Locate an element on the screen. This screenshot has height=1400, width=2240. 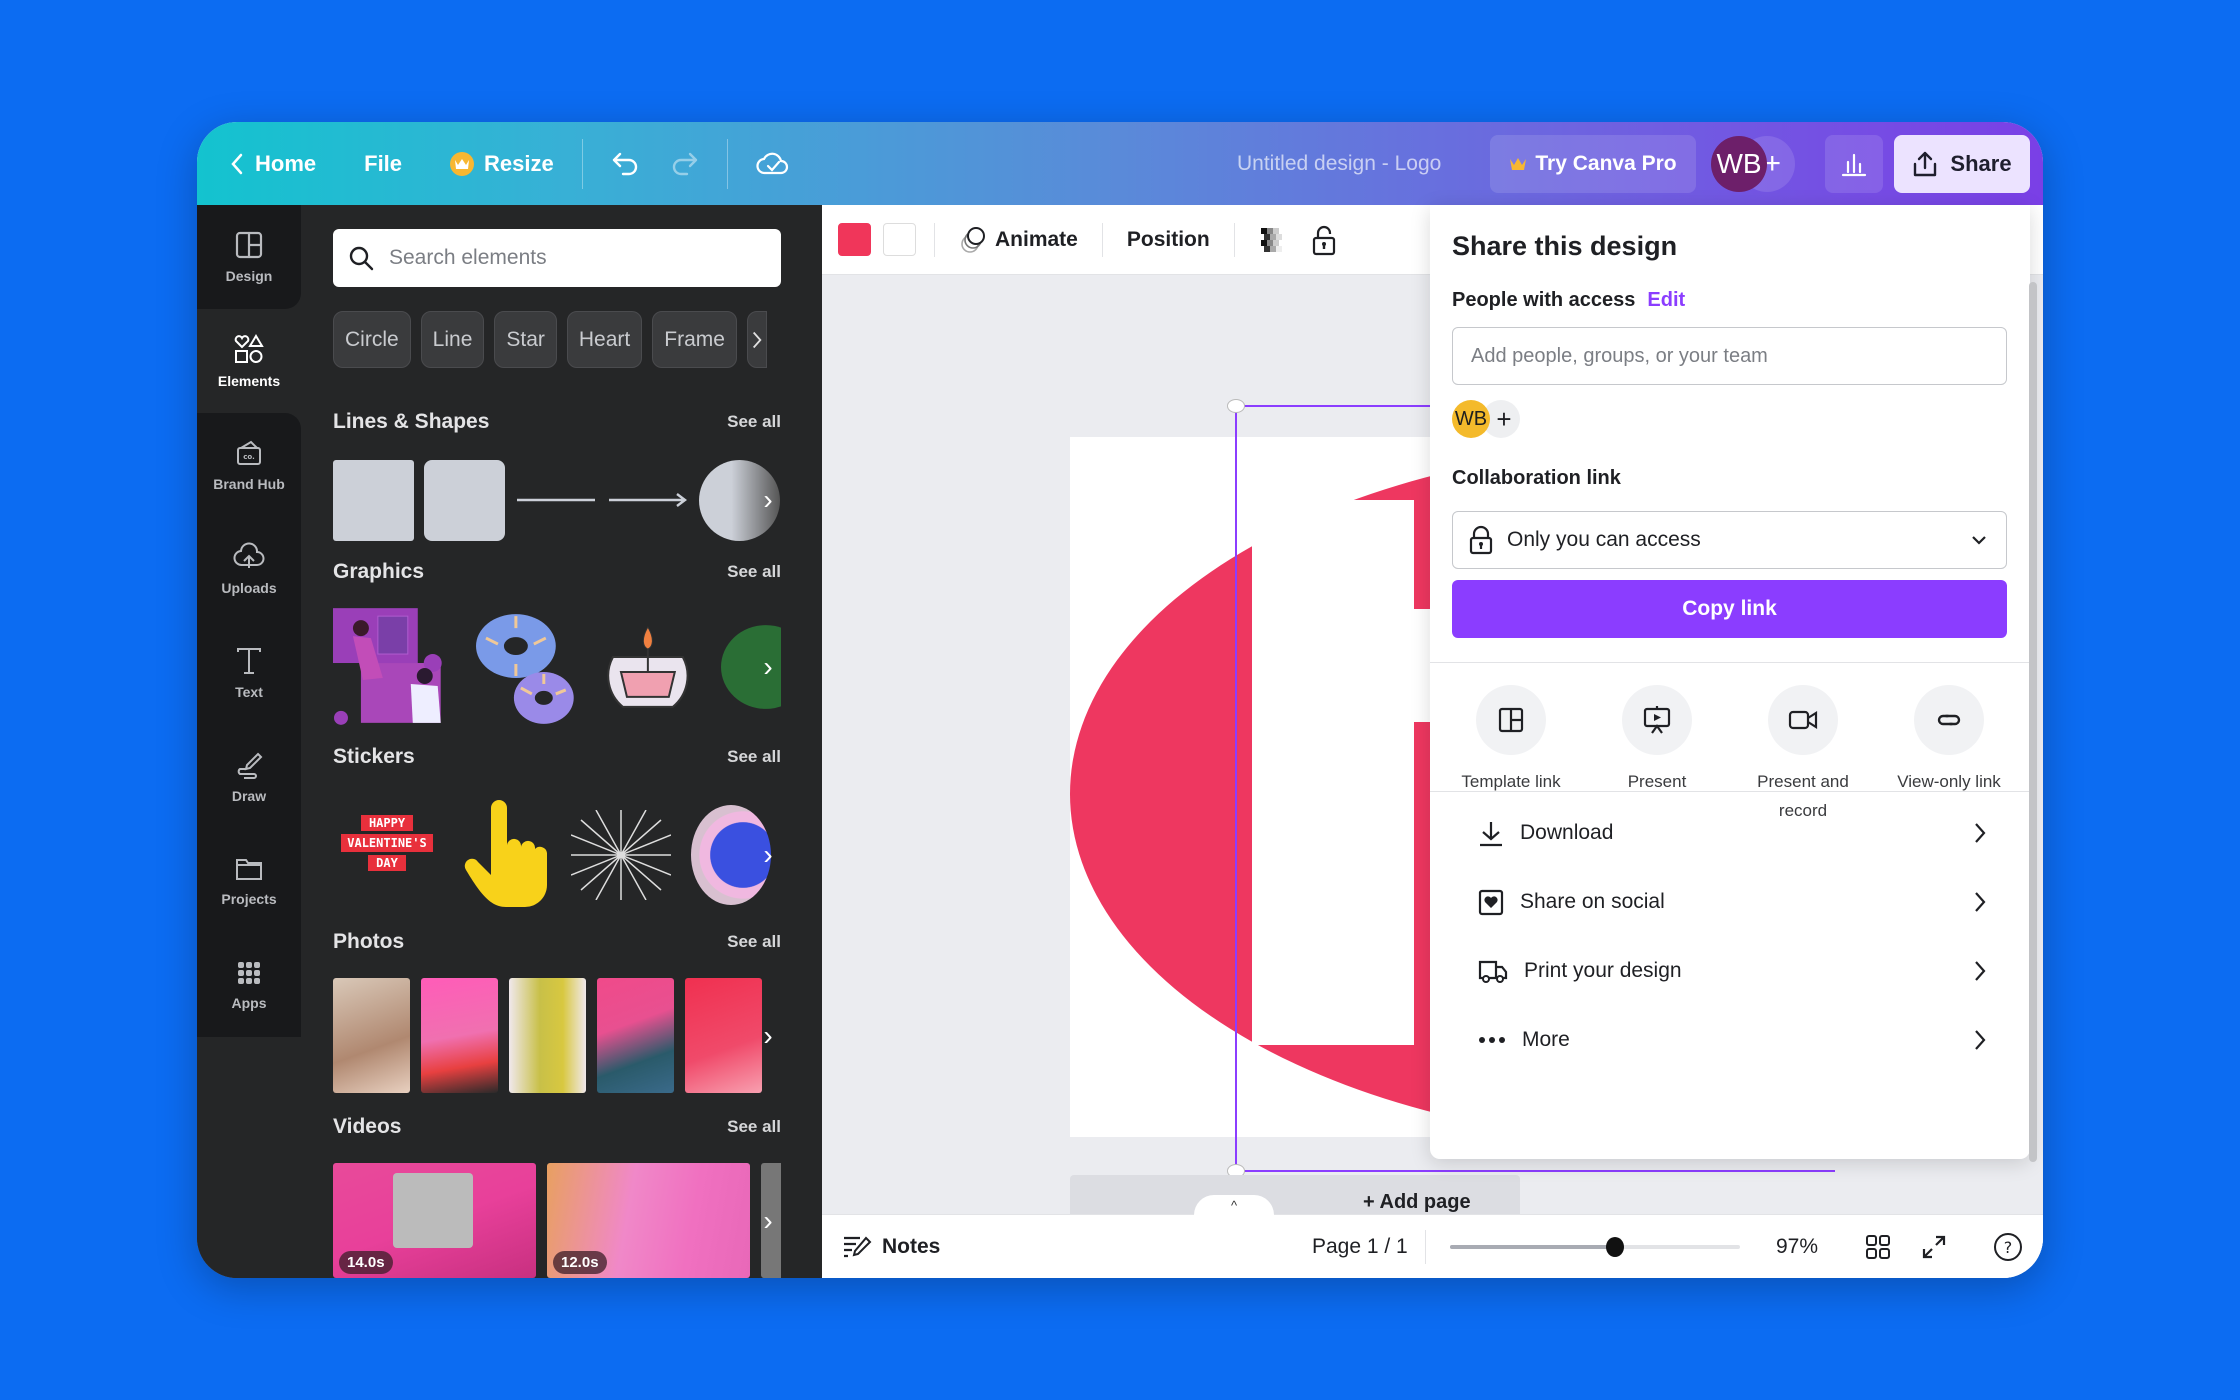
user-avatar: WB is located at coordinates (1739, 164).